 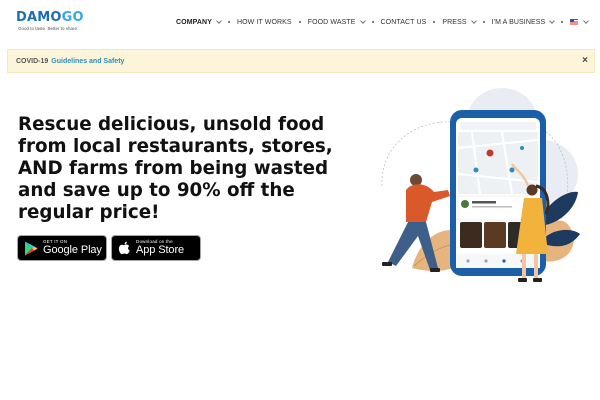 I want to click on nav-map-icon, so click(x=504, y=261).